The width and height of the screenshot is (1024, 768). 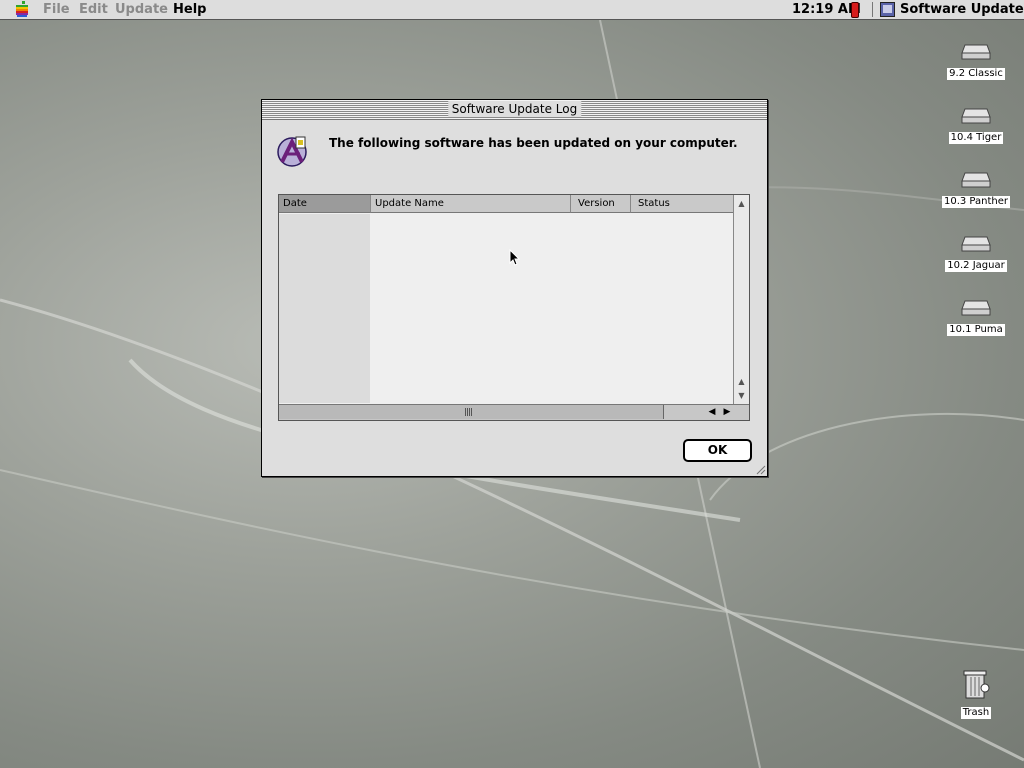 What do you see at coordinates (682, 204) in the screenshot?
I see `column-header-status: Status` at bounding box center [682, 204].